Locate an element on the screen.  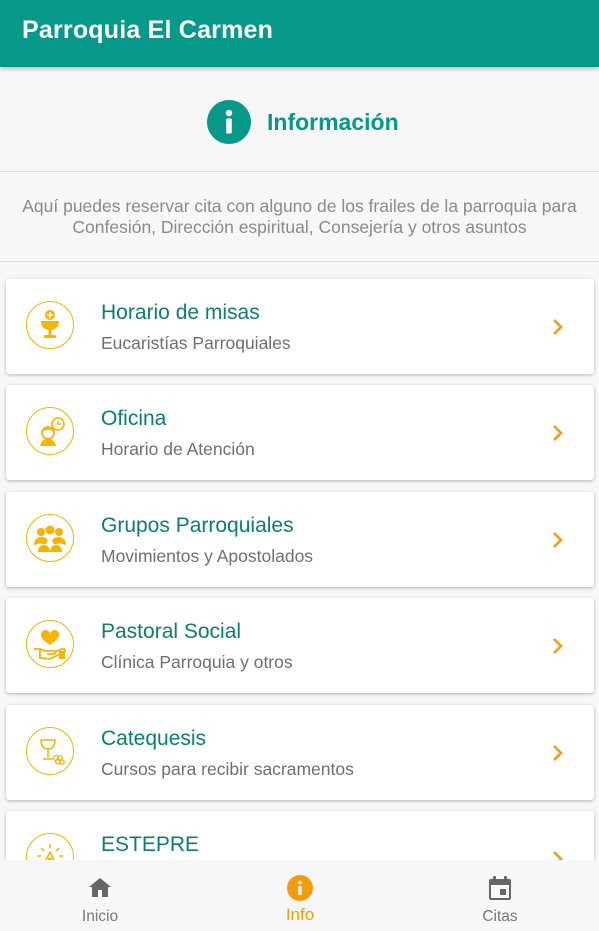
nav-label: Info is located at coordinates (300, 914).